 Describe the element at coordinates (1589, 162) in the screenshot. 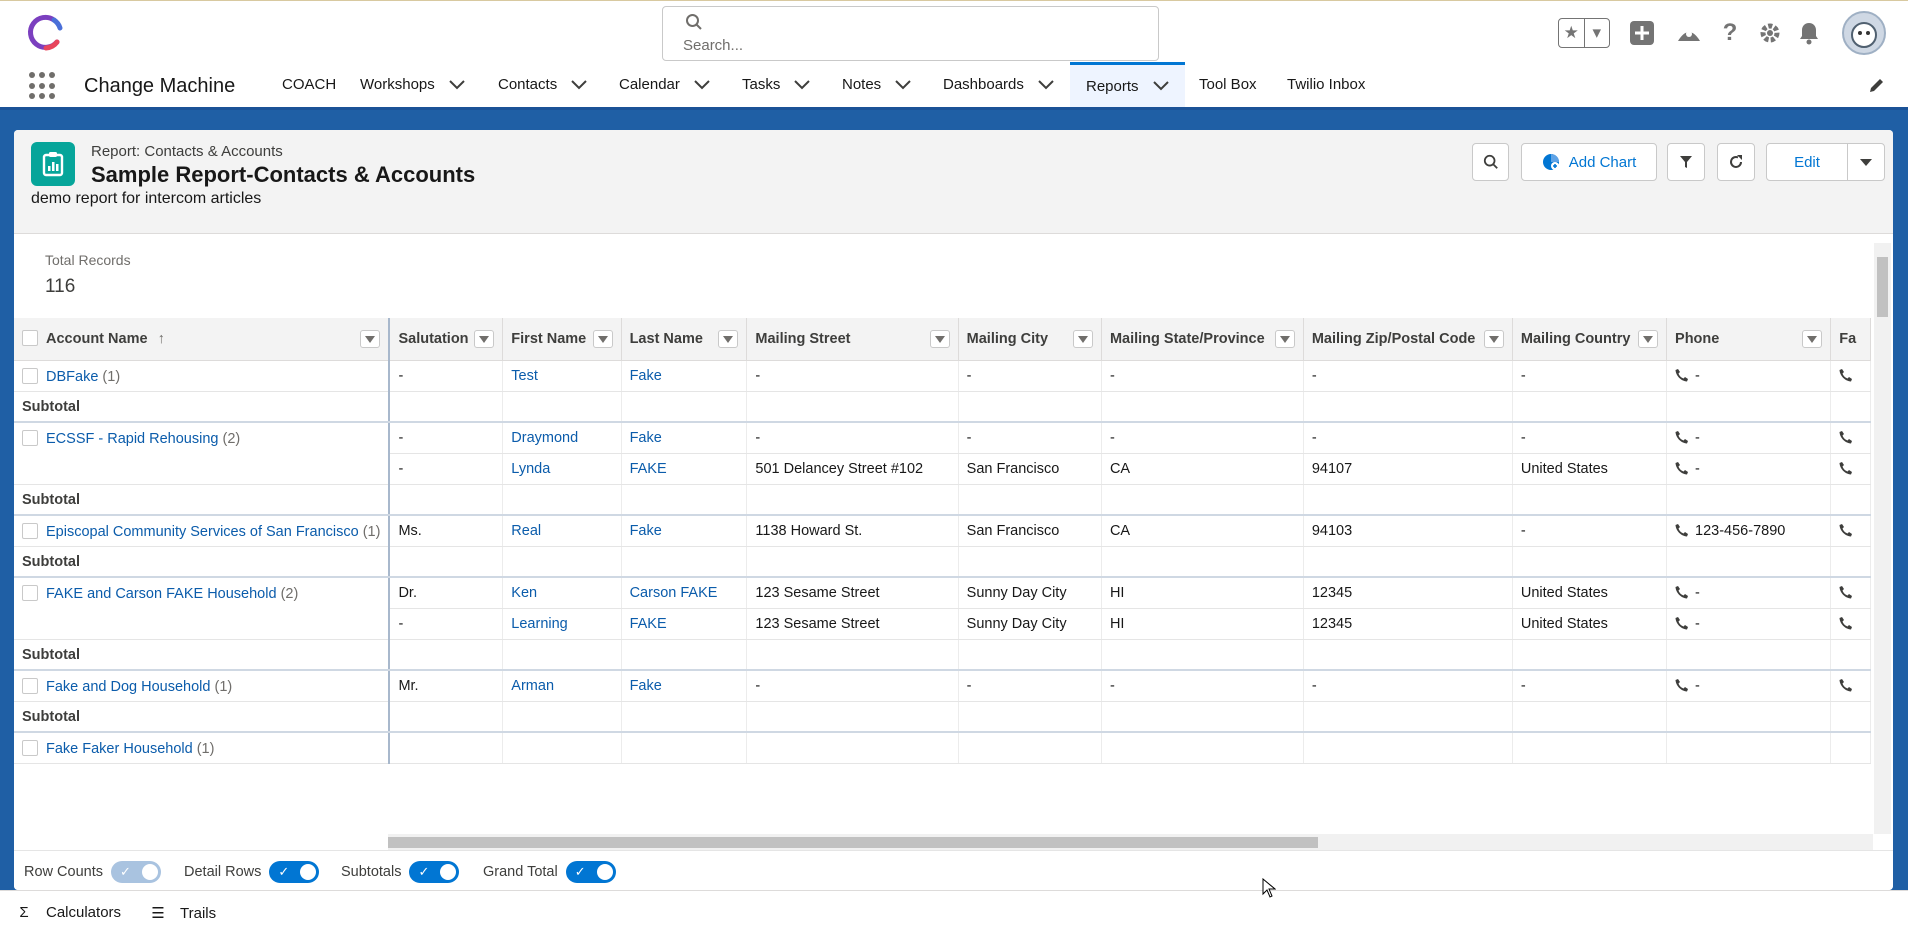

I see `add-chart-button: Add Chart` at that location.